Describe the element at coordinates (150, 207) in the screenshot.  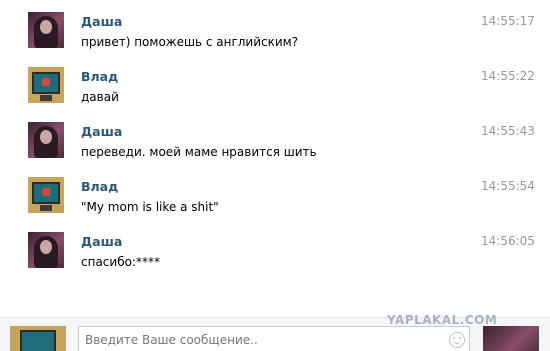
I see `message-text: "My mom is like a shit"` at that location.